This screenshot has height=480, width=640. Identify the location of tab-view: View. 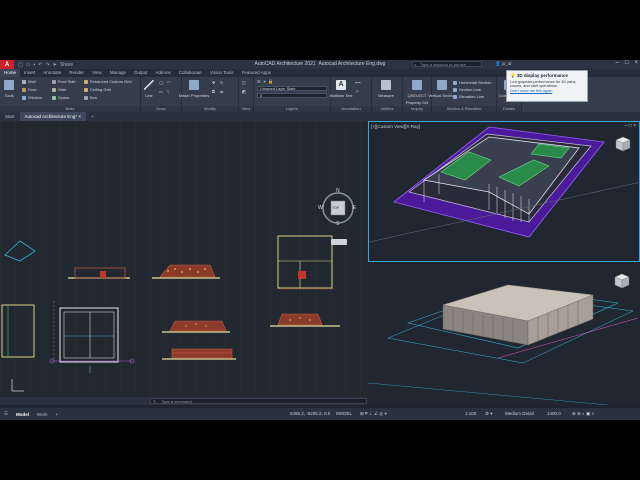
(97, 73).